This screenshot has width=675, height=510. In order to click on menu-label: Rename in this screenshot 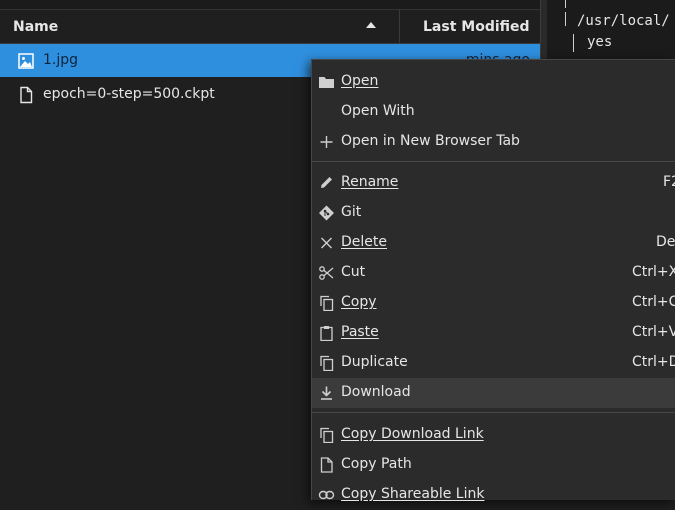, I will do `click(370, 182)`.